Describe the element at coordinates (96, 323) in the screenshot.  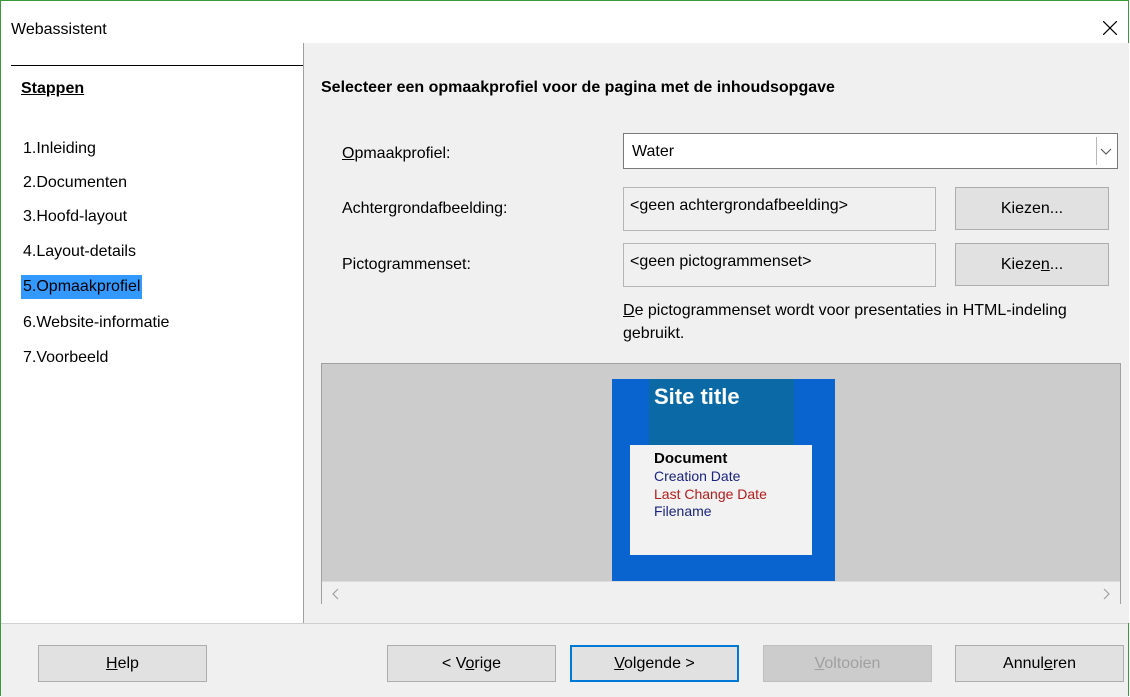
I see `step-item-website-informatie: 6.Website-informatie` at that location.